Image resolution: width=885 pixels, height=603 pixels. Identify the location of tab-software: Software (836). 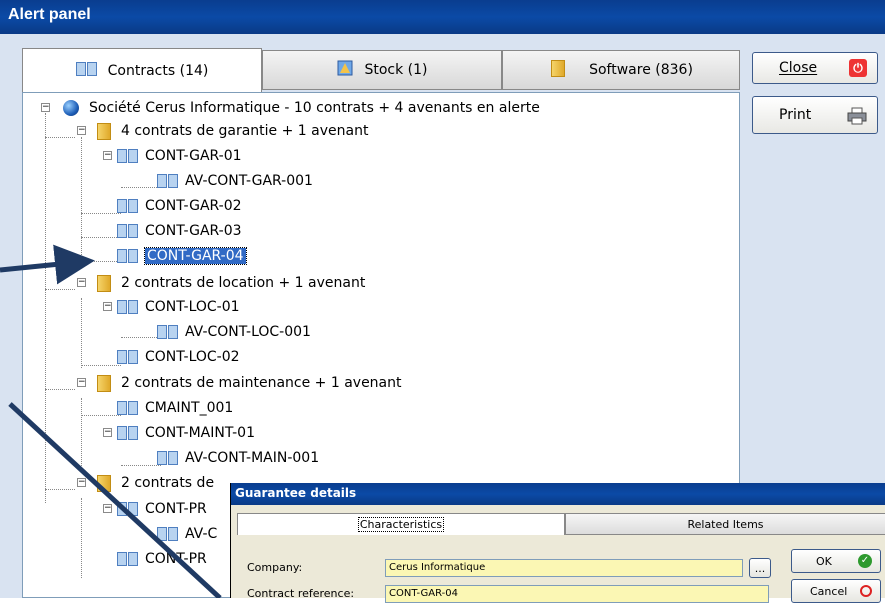
(621, 70).